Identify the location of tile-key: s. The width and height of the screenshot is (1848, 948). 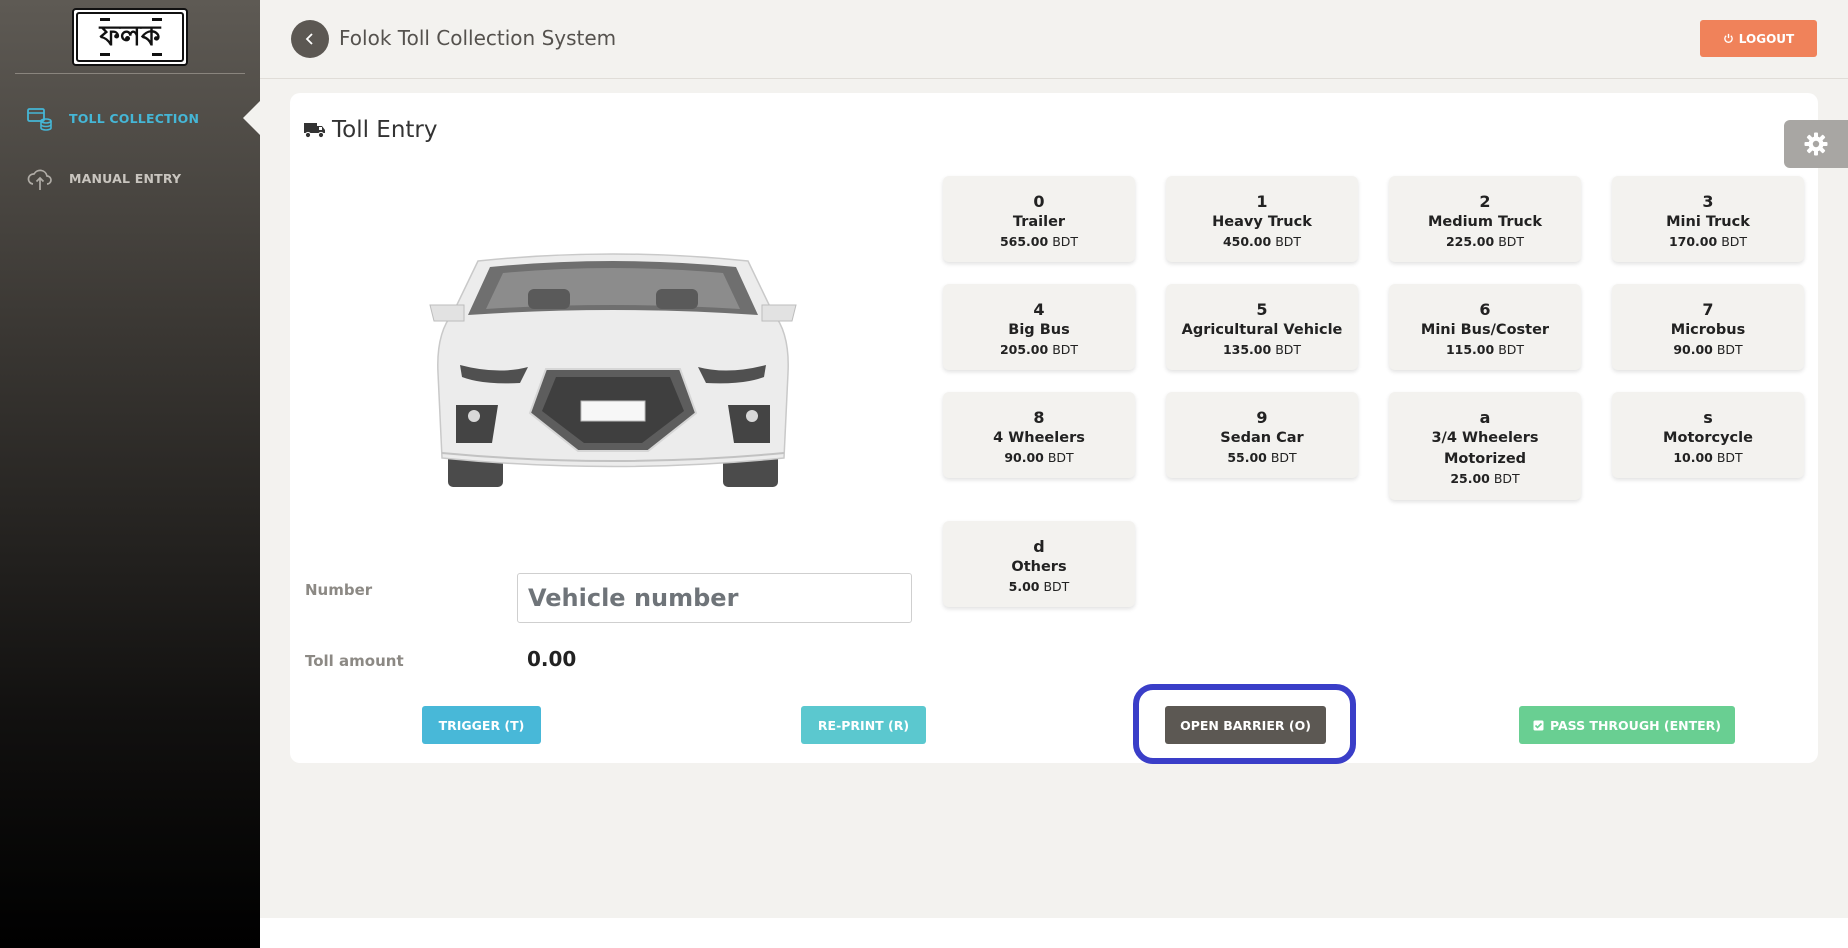
(1708, 417).